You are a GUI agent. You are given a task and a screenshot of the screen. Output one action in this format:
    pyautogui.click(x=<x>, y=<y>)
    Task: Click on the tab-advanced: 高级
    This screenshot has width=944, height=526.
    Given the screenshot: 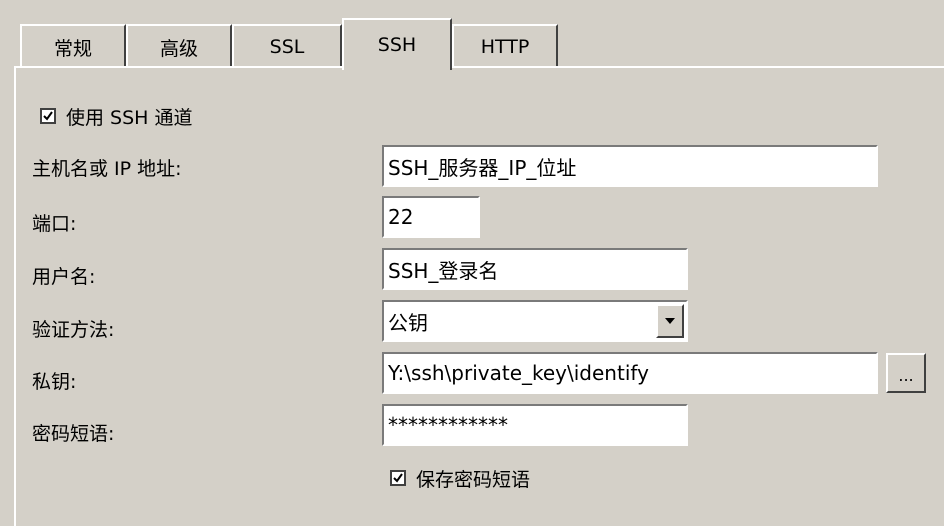 What is the action you would take?
    pyautogui.click(x=179, y=46)
    